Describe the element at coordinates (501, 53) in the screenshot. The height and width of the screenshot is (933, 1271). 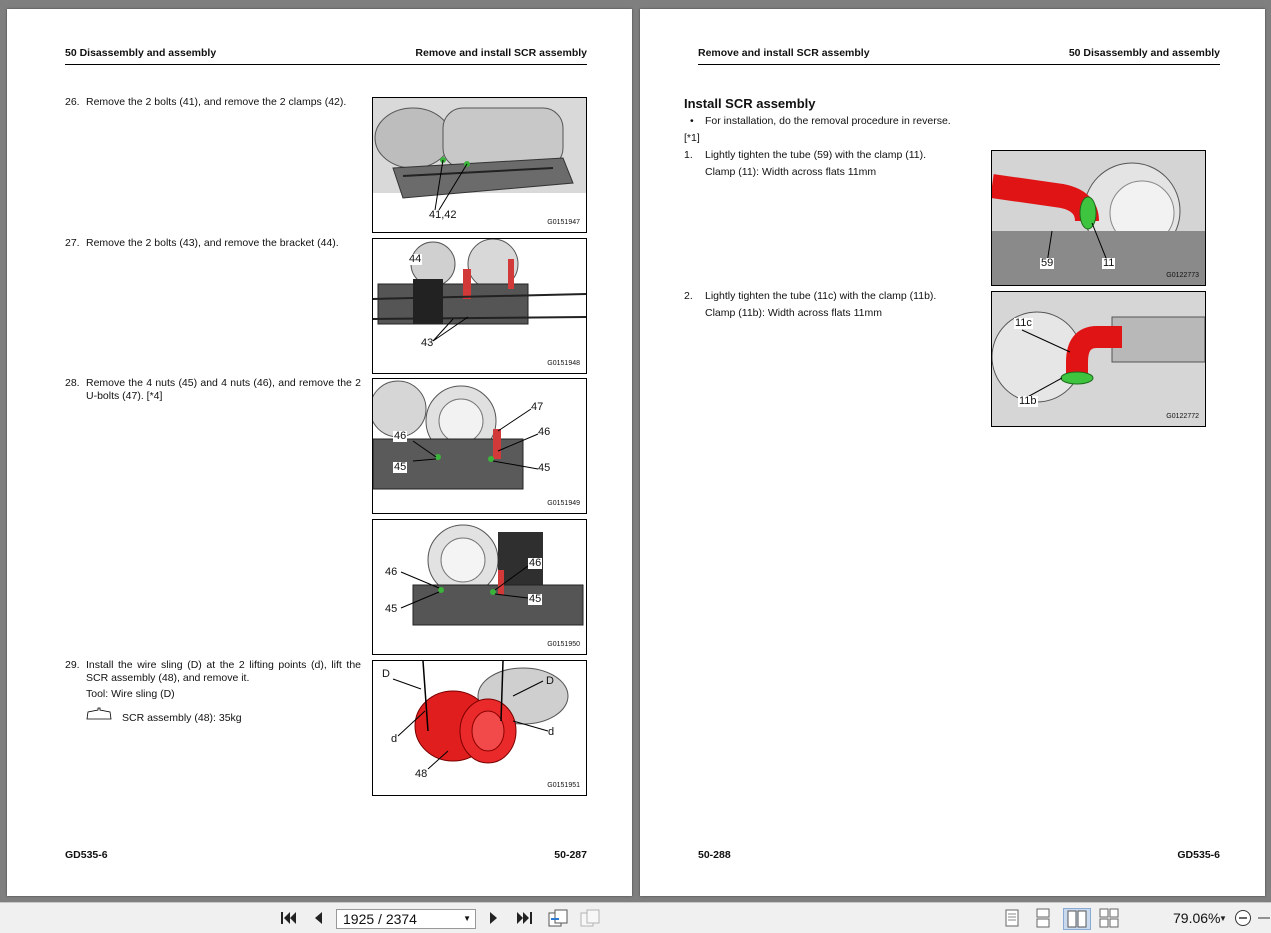
I see `header-right: Remove and install SCR assembly` at that location.